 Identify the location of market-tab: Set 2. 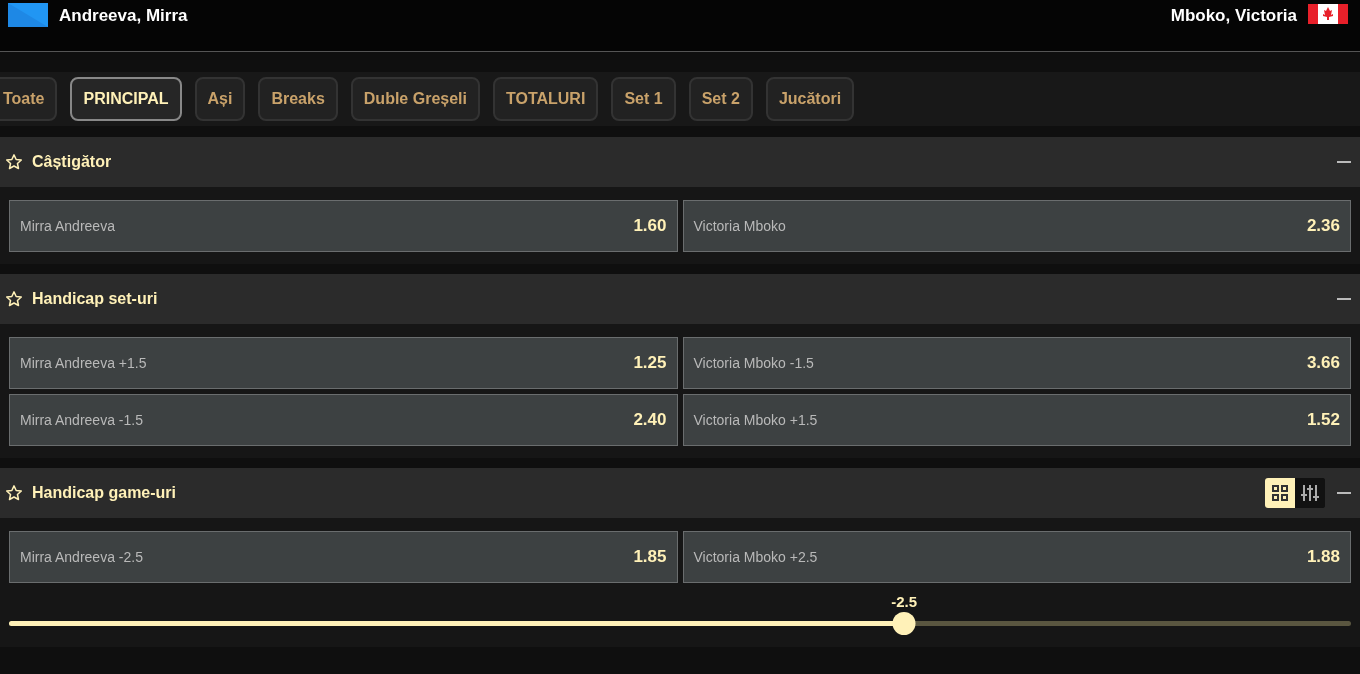
(720, 99).